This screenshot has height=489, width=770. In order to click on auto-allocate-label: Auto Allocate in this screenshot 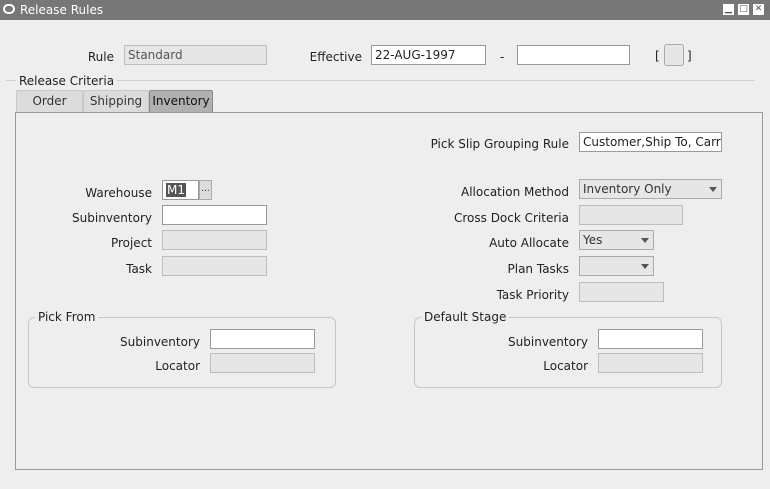, I will do `click(529, 243)`.